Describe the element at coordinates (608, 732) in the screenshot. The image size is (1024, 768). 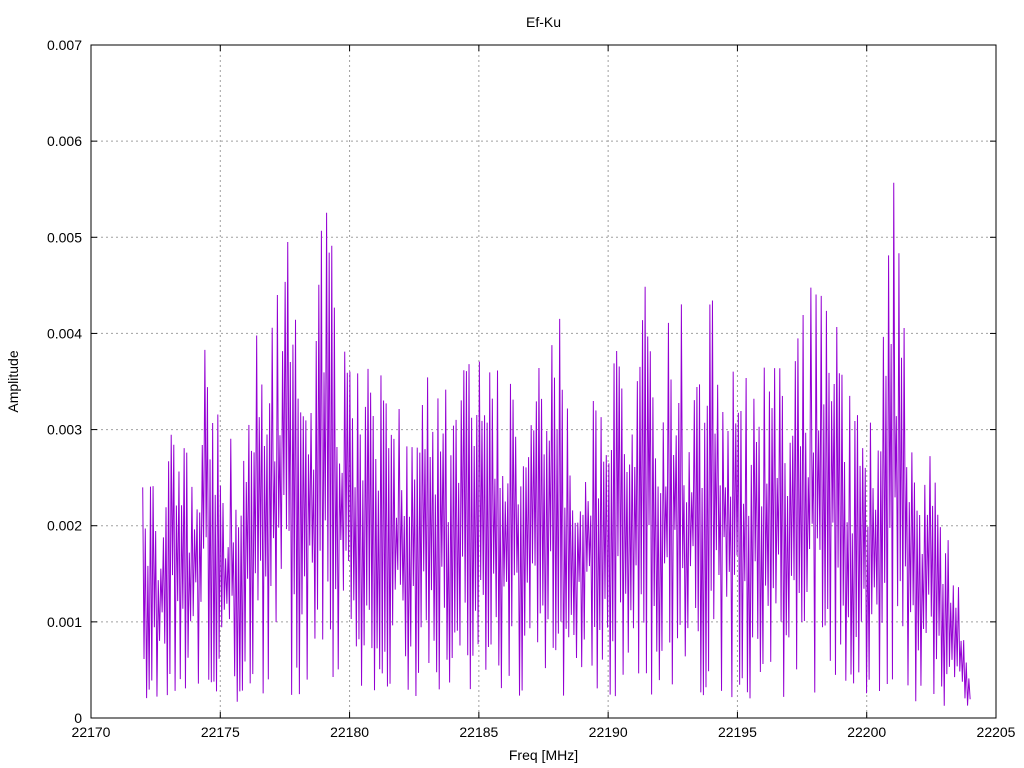
I see `x-tick-label: 22190` at that location.